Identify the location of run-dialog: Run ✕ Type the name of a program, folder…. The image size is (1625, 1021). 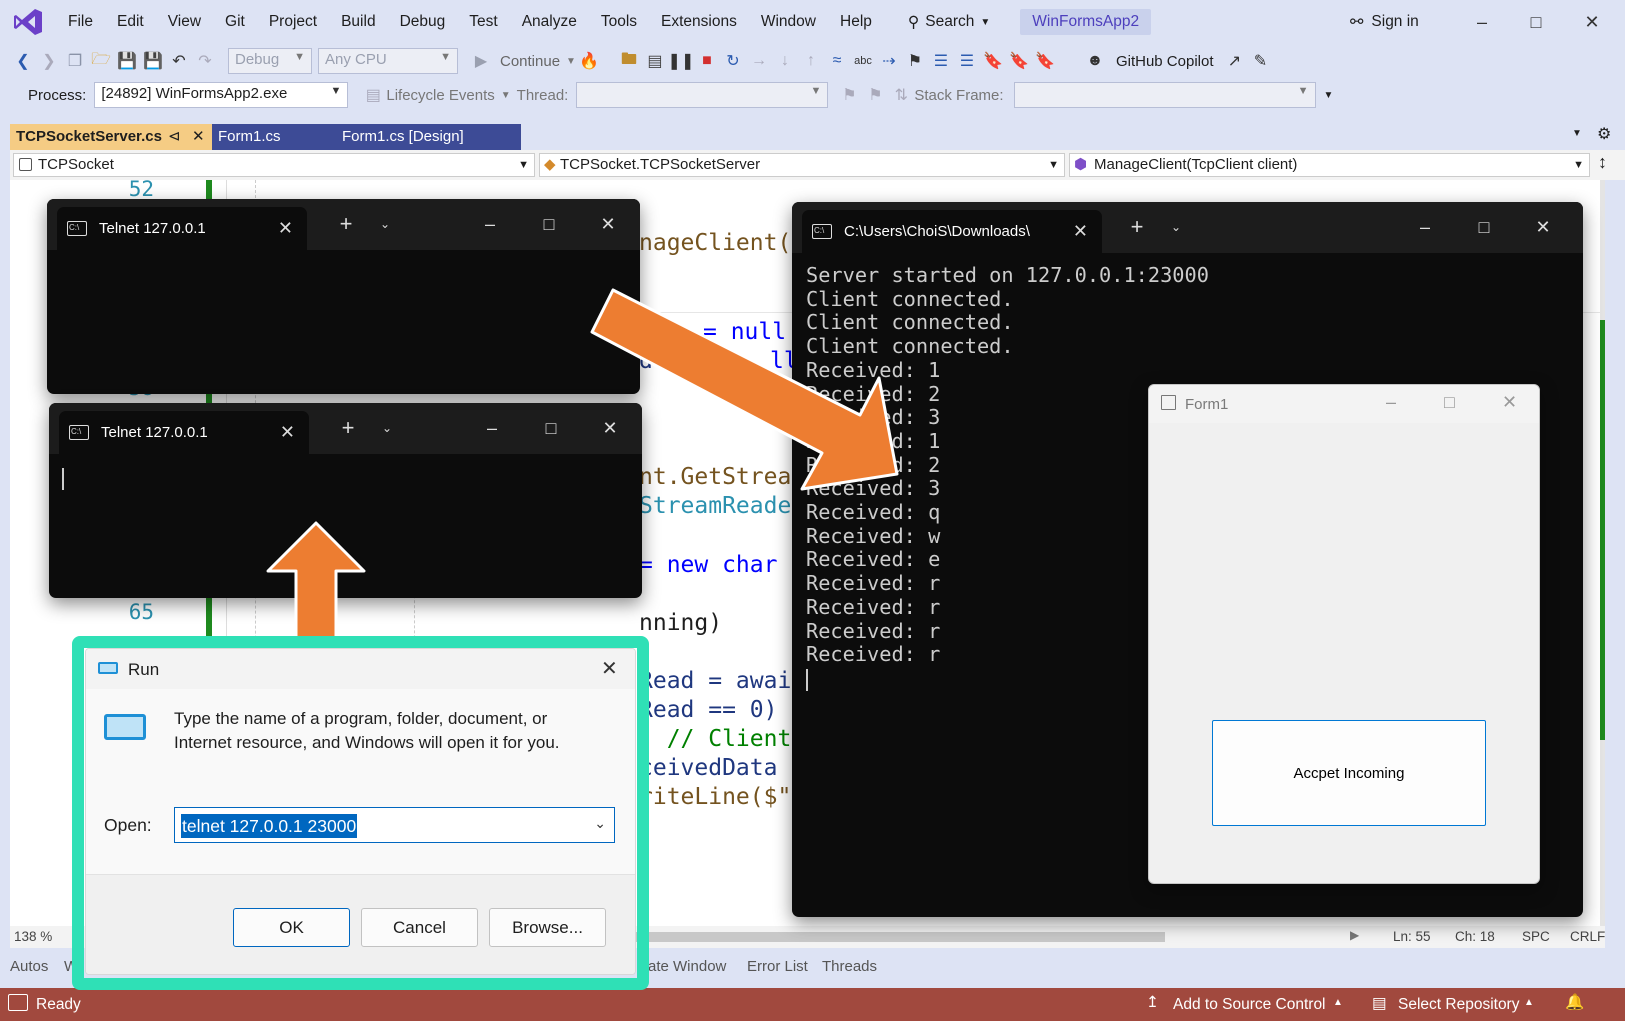
(360, 811).